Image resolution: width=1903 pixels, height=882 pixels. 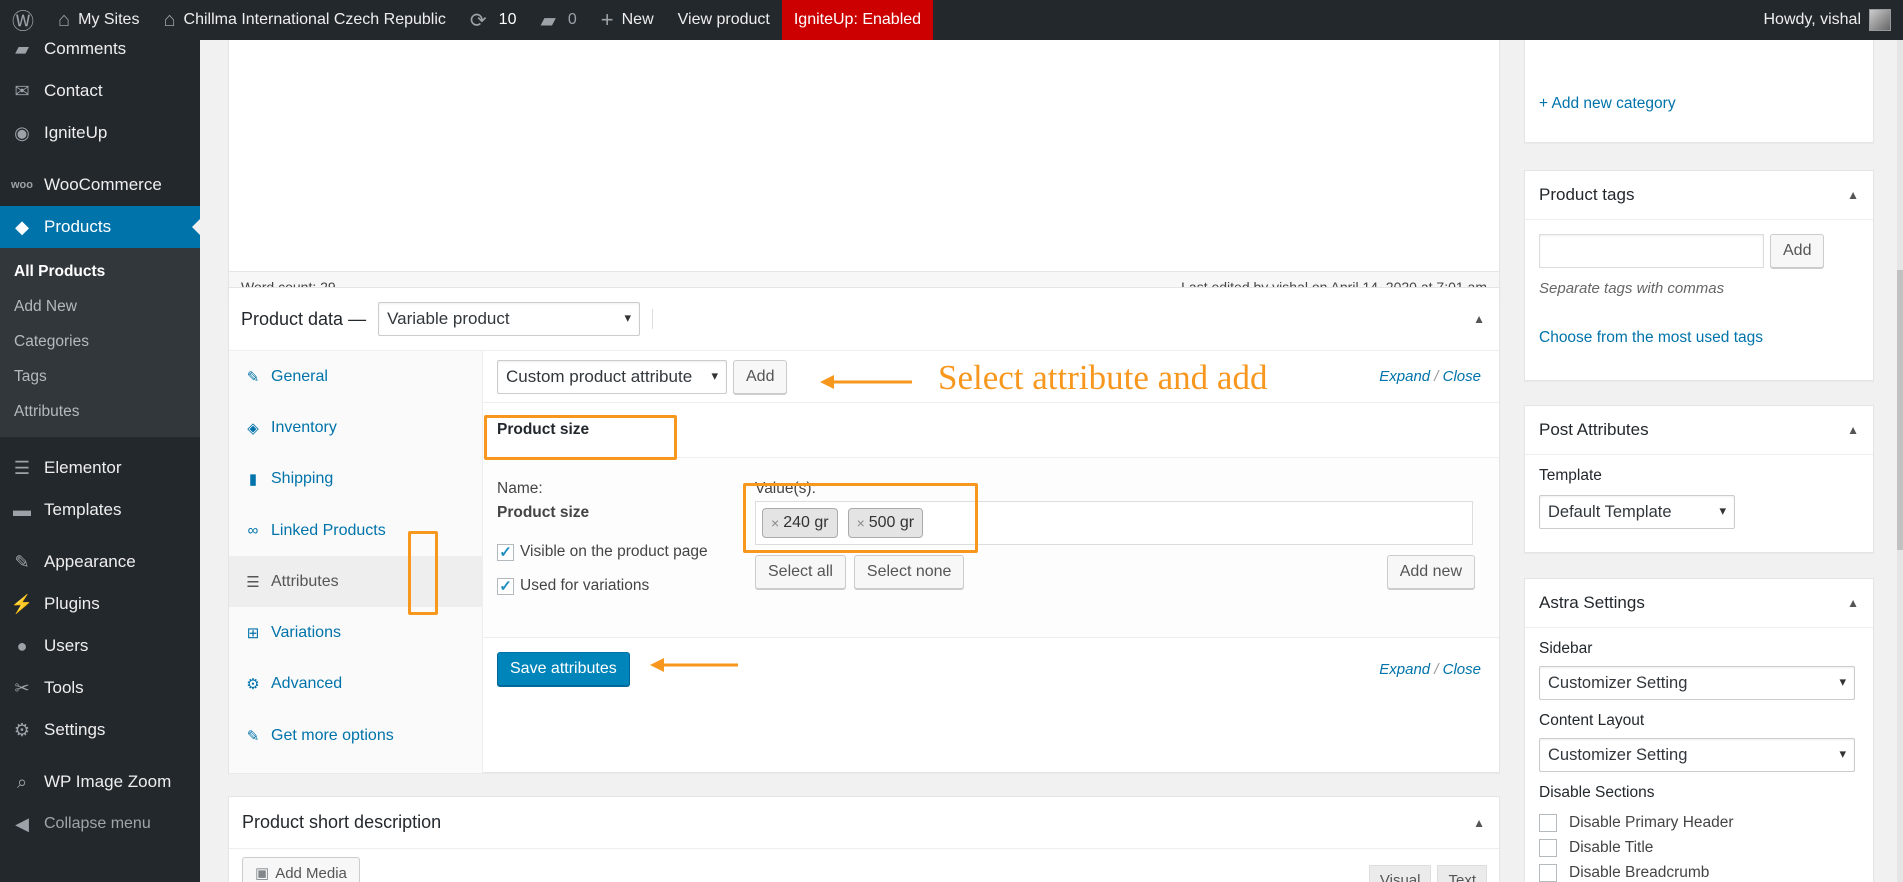 What do you see at coordinates (100, 227) in the screenshot?
I see `menu-products: ◆ Products` at bounding box center [100, 227].